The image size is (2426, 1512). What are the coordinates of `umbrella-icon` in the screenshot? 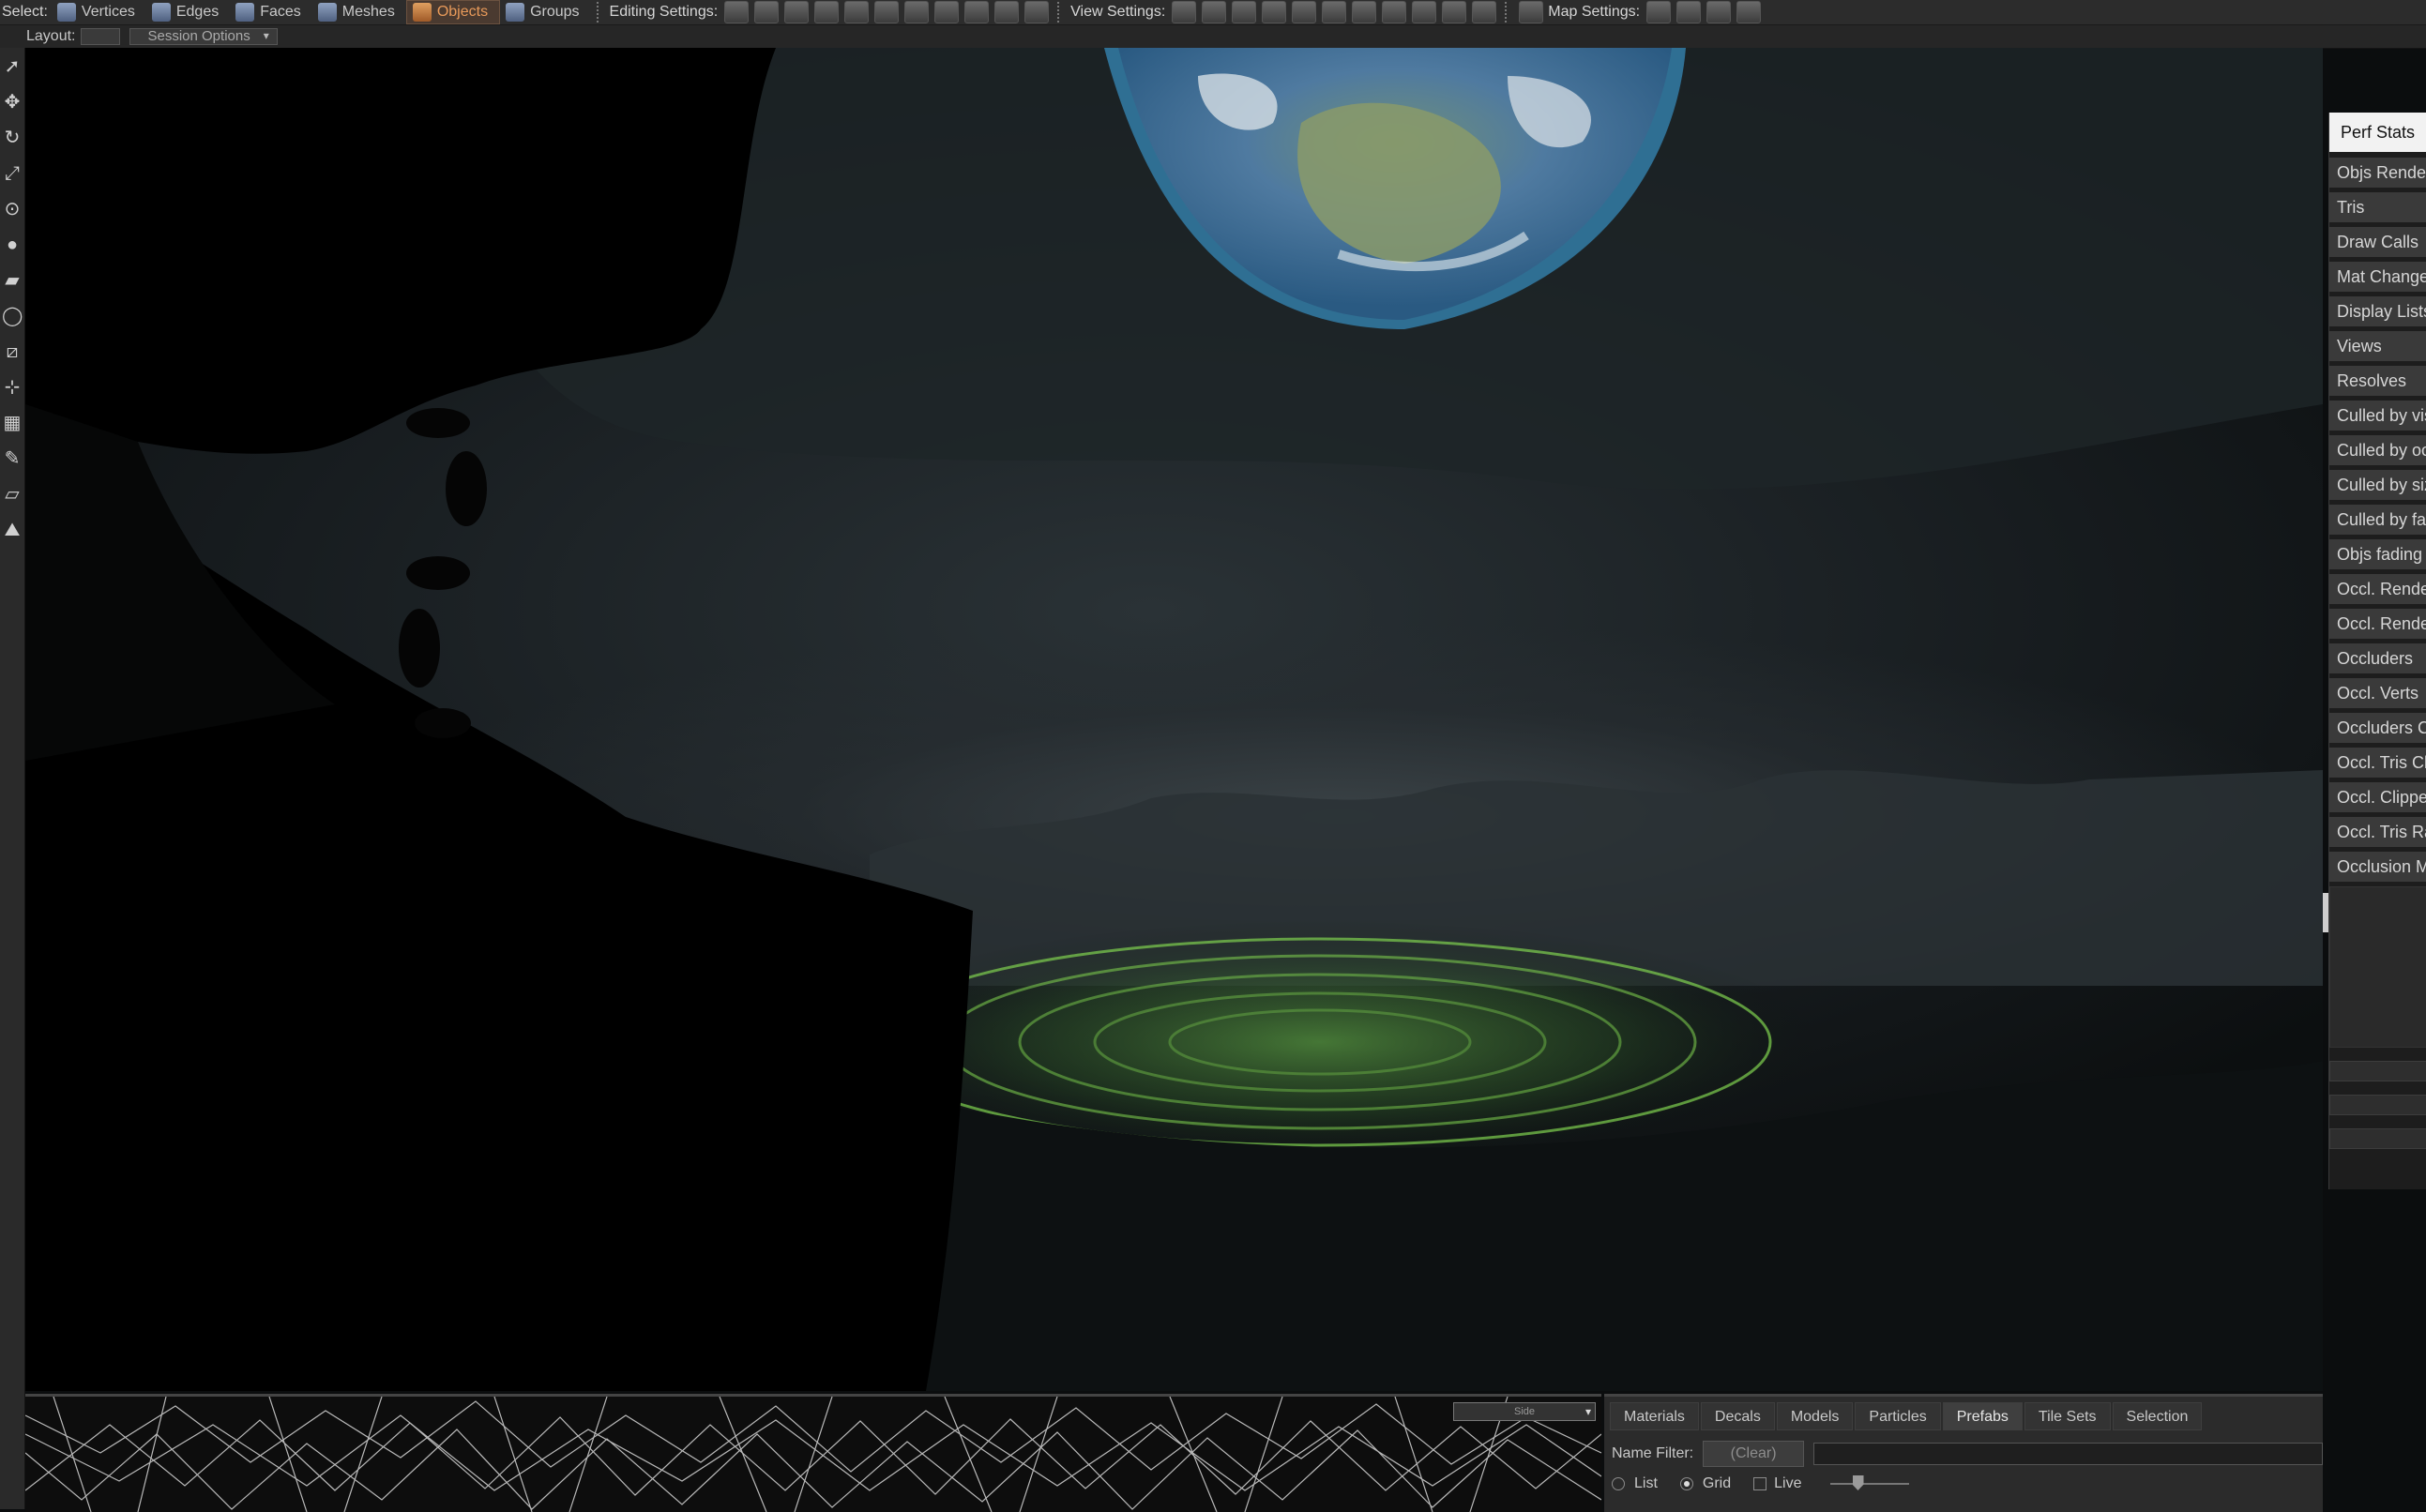 It's located at (1007, 12).